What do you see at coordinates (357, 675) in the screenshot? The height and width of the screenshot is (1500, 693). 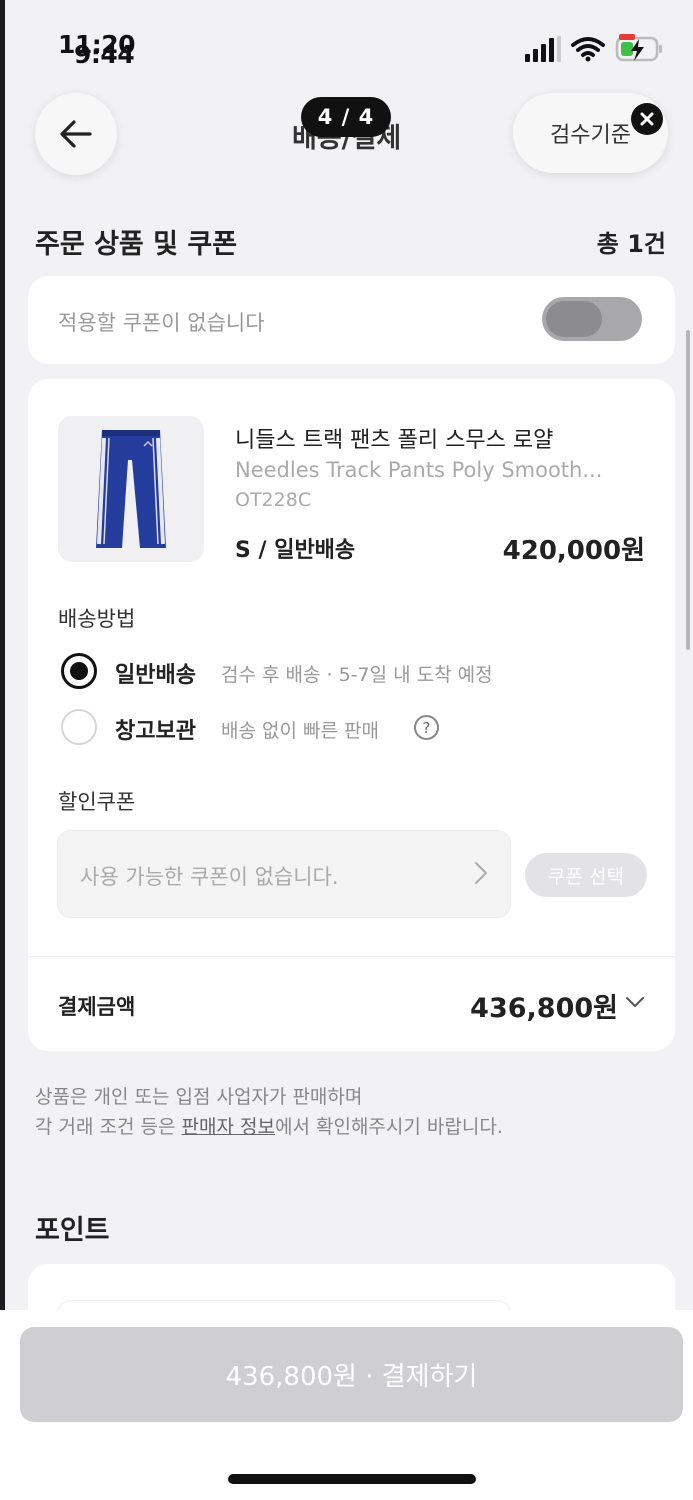 I see `standard-shipping-desc: 검수 후 배송 · 5-7일 내 도착 예정` at bounding box center [357, 675].